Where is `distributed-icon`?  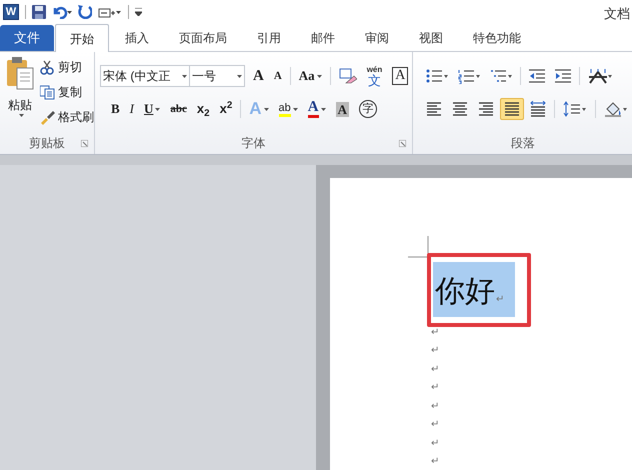
distributed-icon is located at coordinates (538, 109).